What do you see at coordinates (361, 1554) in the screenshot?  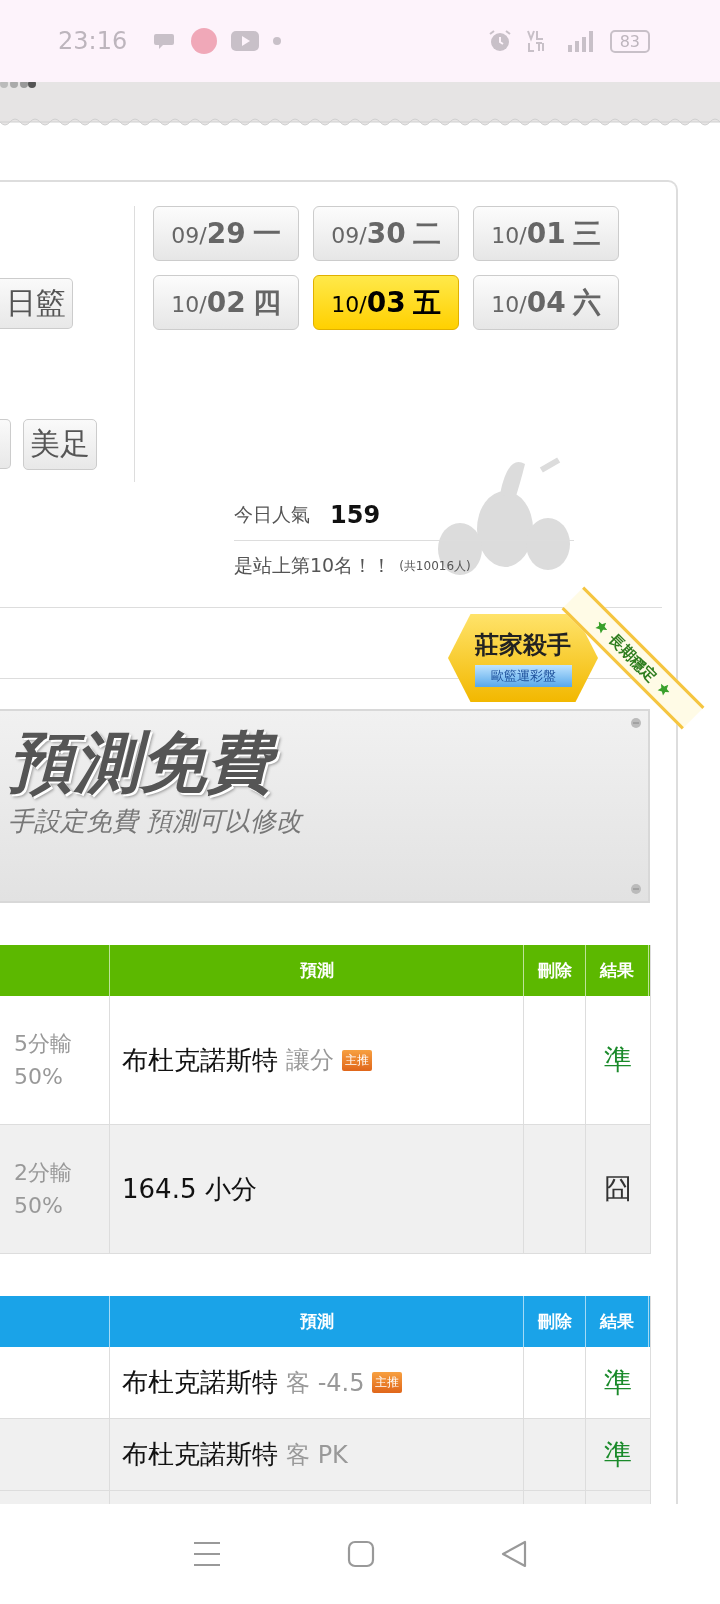 I see `home-icon` at bounding box center [361, 1554].